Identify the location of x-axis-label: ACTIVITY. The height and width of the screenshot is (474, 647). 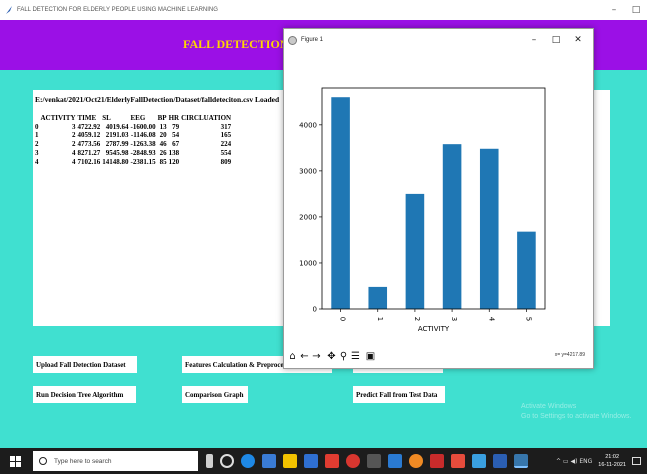
(434, 329).